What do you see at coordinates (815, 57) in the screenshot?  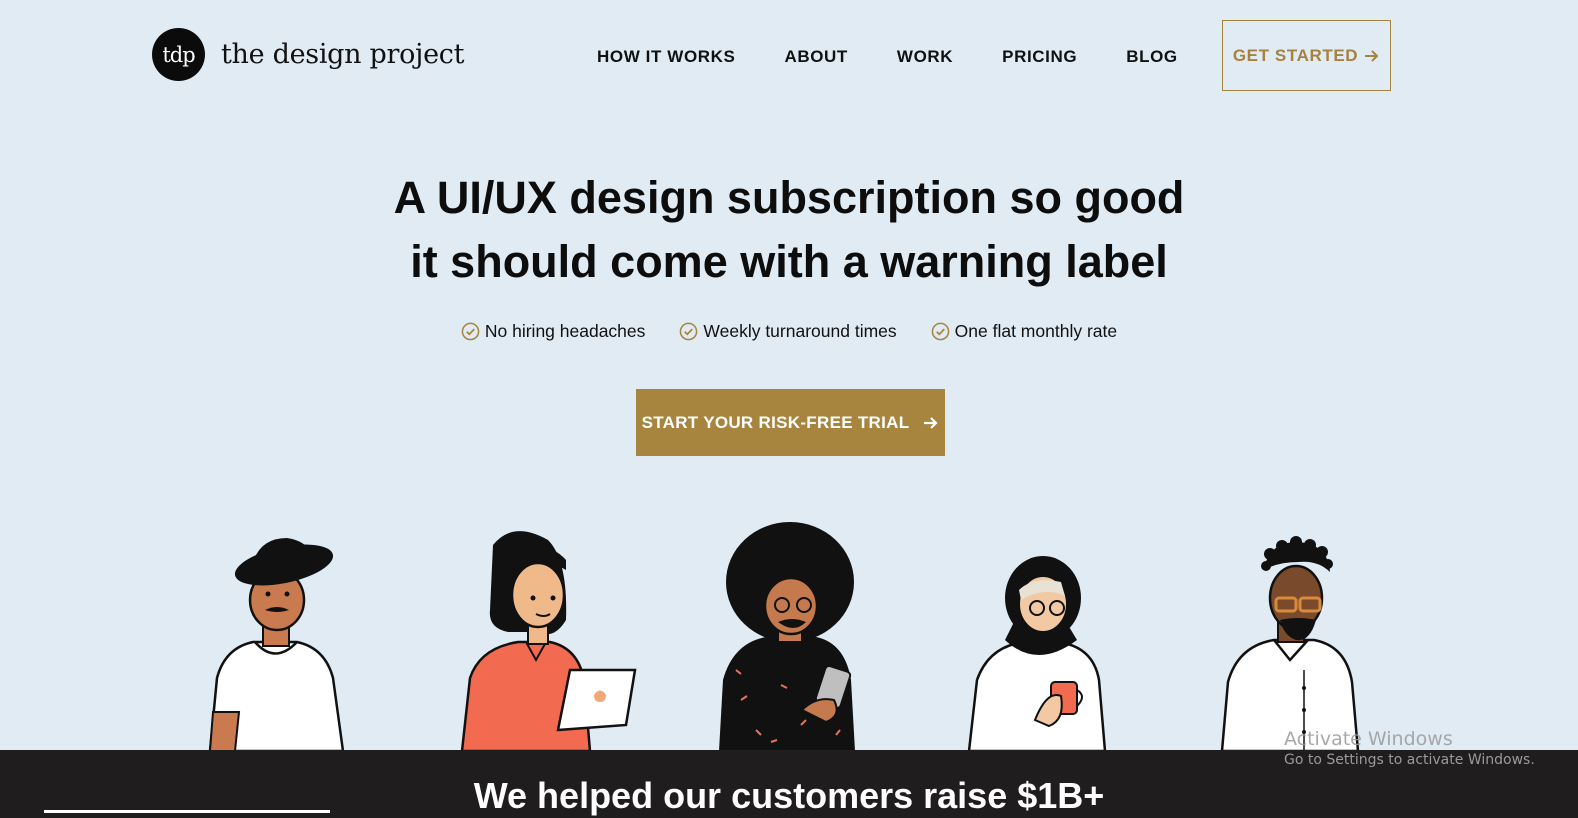 I see `nav-about: ABOUT` at bounding box center [815, 57].